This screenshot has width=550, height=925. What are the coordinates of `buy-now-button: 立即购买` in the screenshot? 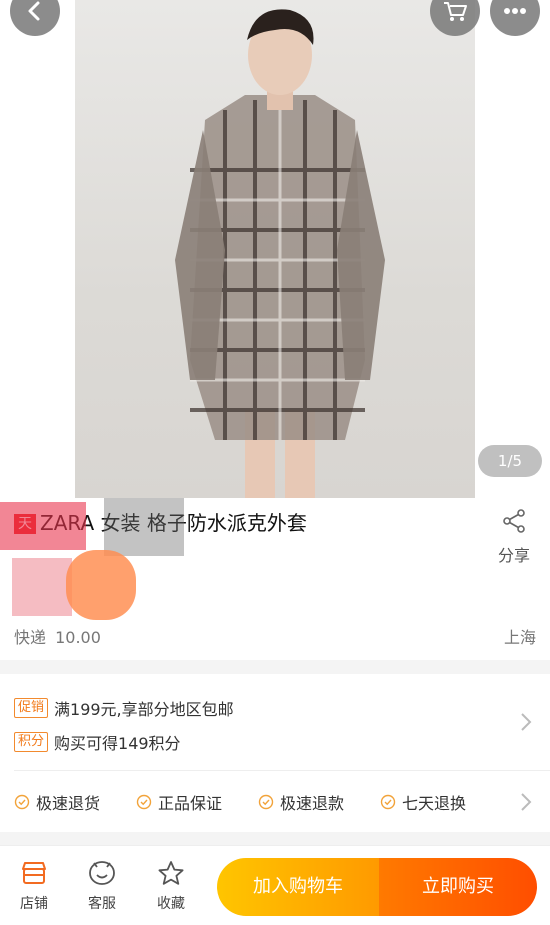 It's located at (458, 887).